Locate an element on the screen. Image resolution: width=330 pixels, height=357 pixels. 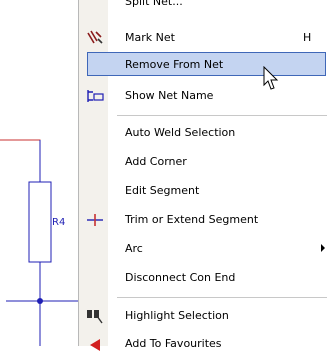
resistor-body is located at coordinates (40, 222).